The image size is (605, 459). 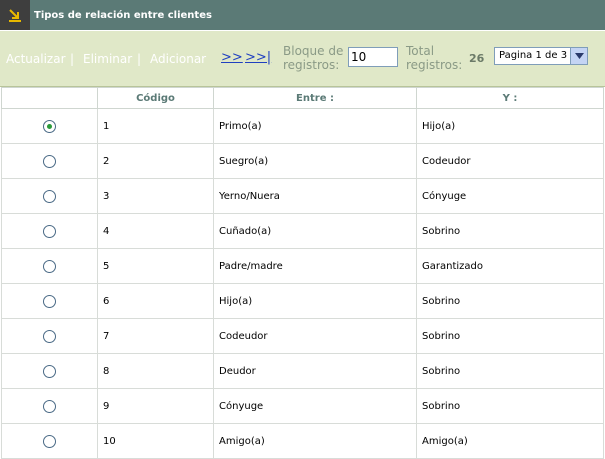 I want to click on delete-button: Eliminar, so click(x=107, y=59).